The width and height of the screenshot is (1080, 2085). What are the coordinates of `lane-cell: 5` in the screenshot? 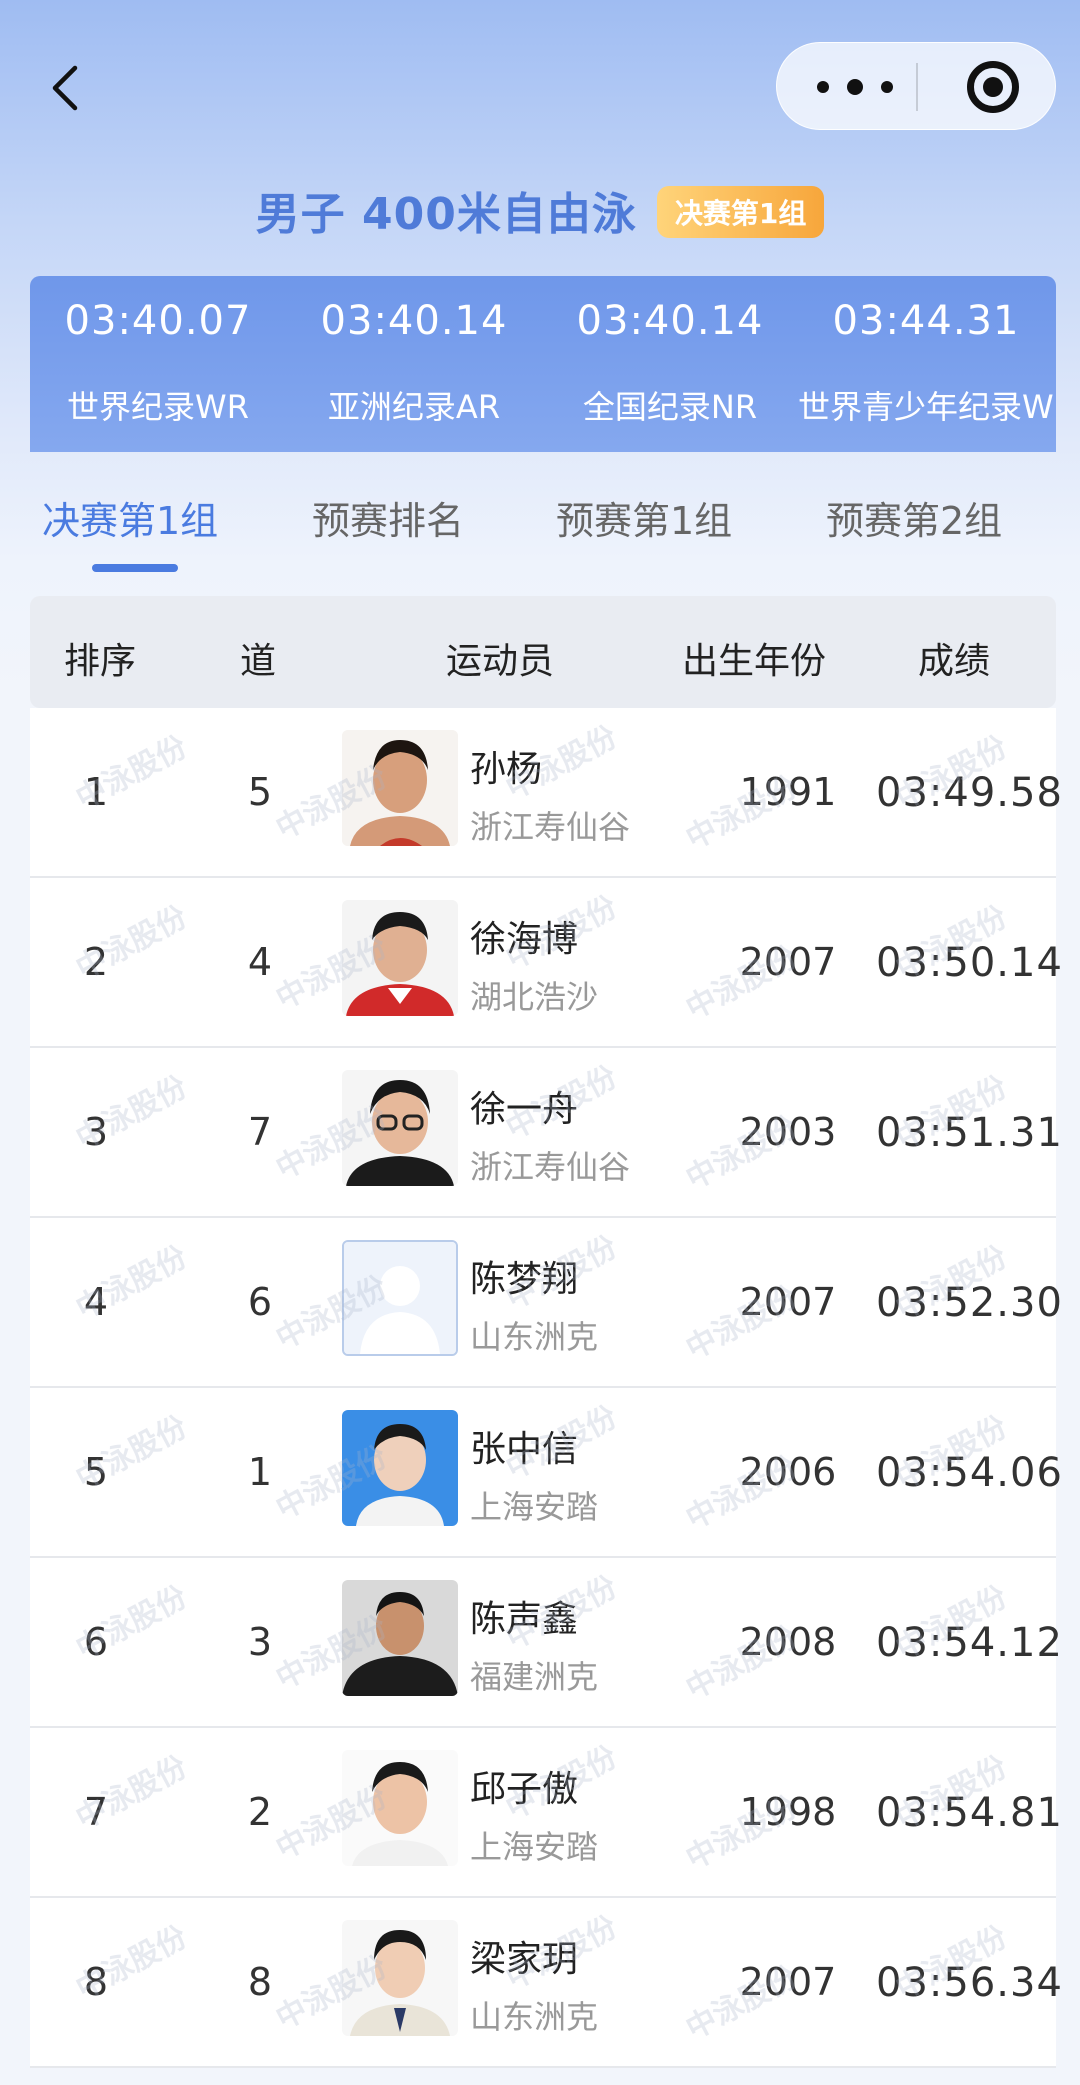 It's located at (260, 792).